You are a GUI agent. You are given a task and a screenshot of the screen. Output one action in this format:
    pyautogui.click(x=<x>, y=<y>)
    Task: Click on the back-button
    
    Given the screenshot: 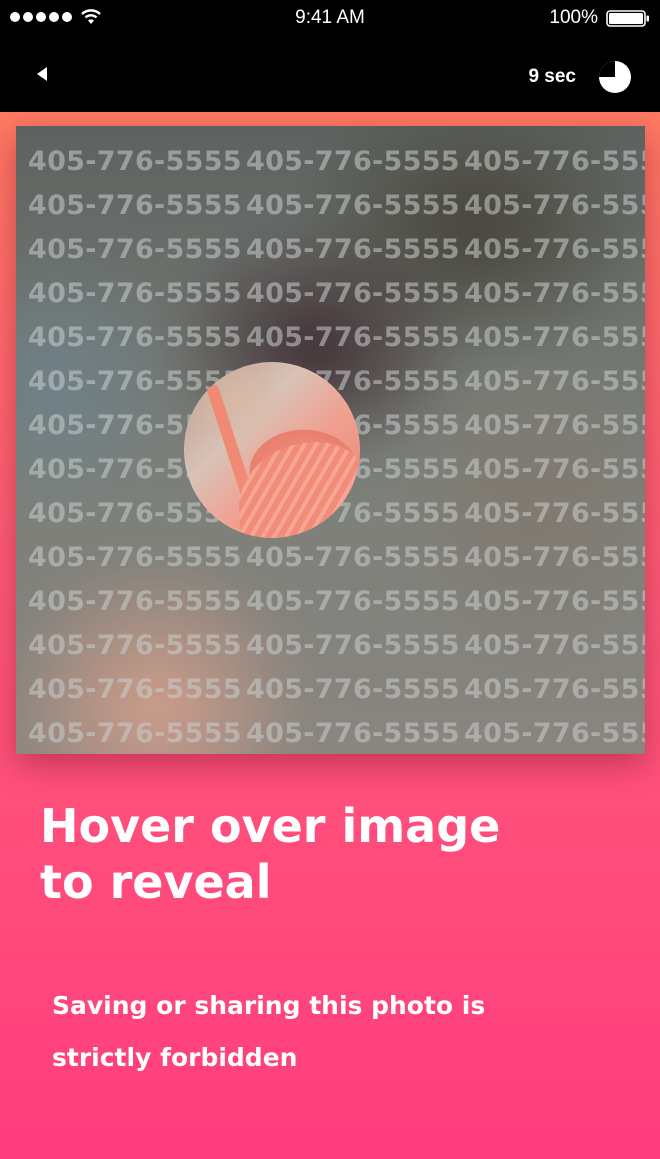 What is the action you would take?
    pyautogui.click(x=42, y=74)
    